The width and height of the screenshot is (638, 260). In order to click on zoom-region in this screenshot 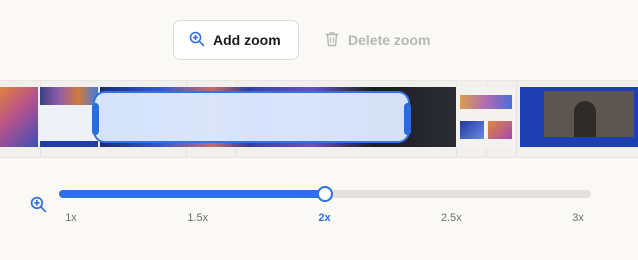, I will do `click(251, 117)`.